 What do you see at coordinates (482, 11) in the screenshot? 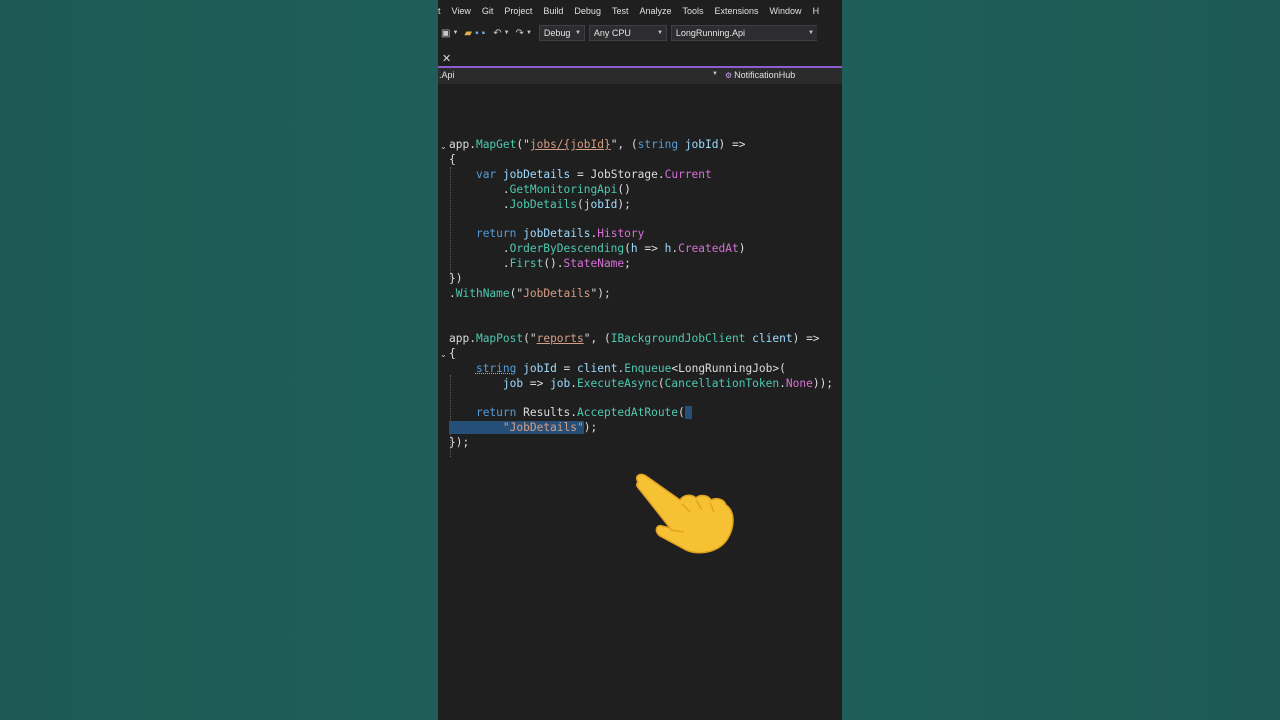
I see `menu-item-git: Git` at bounding box center [482, 11].